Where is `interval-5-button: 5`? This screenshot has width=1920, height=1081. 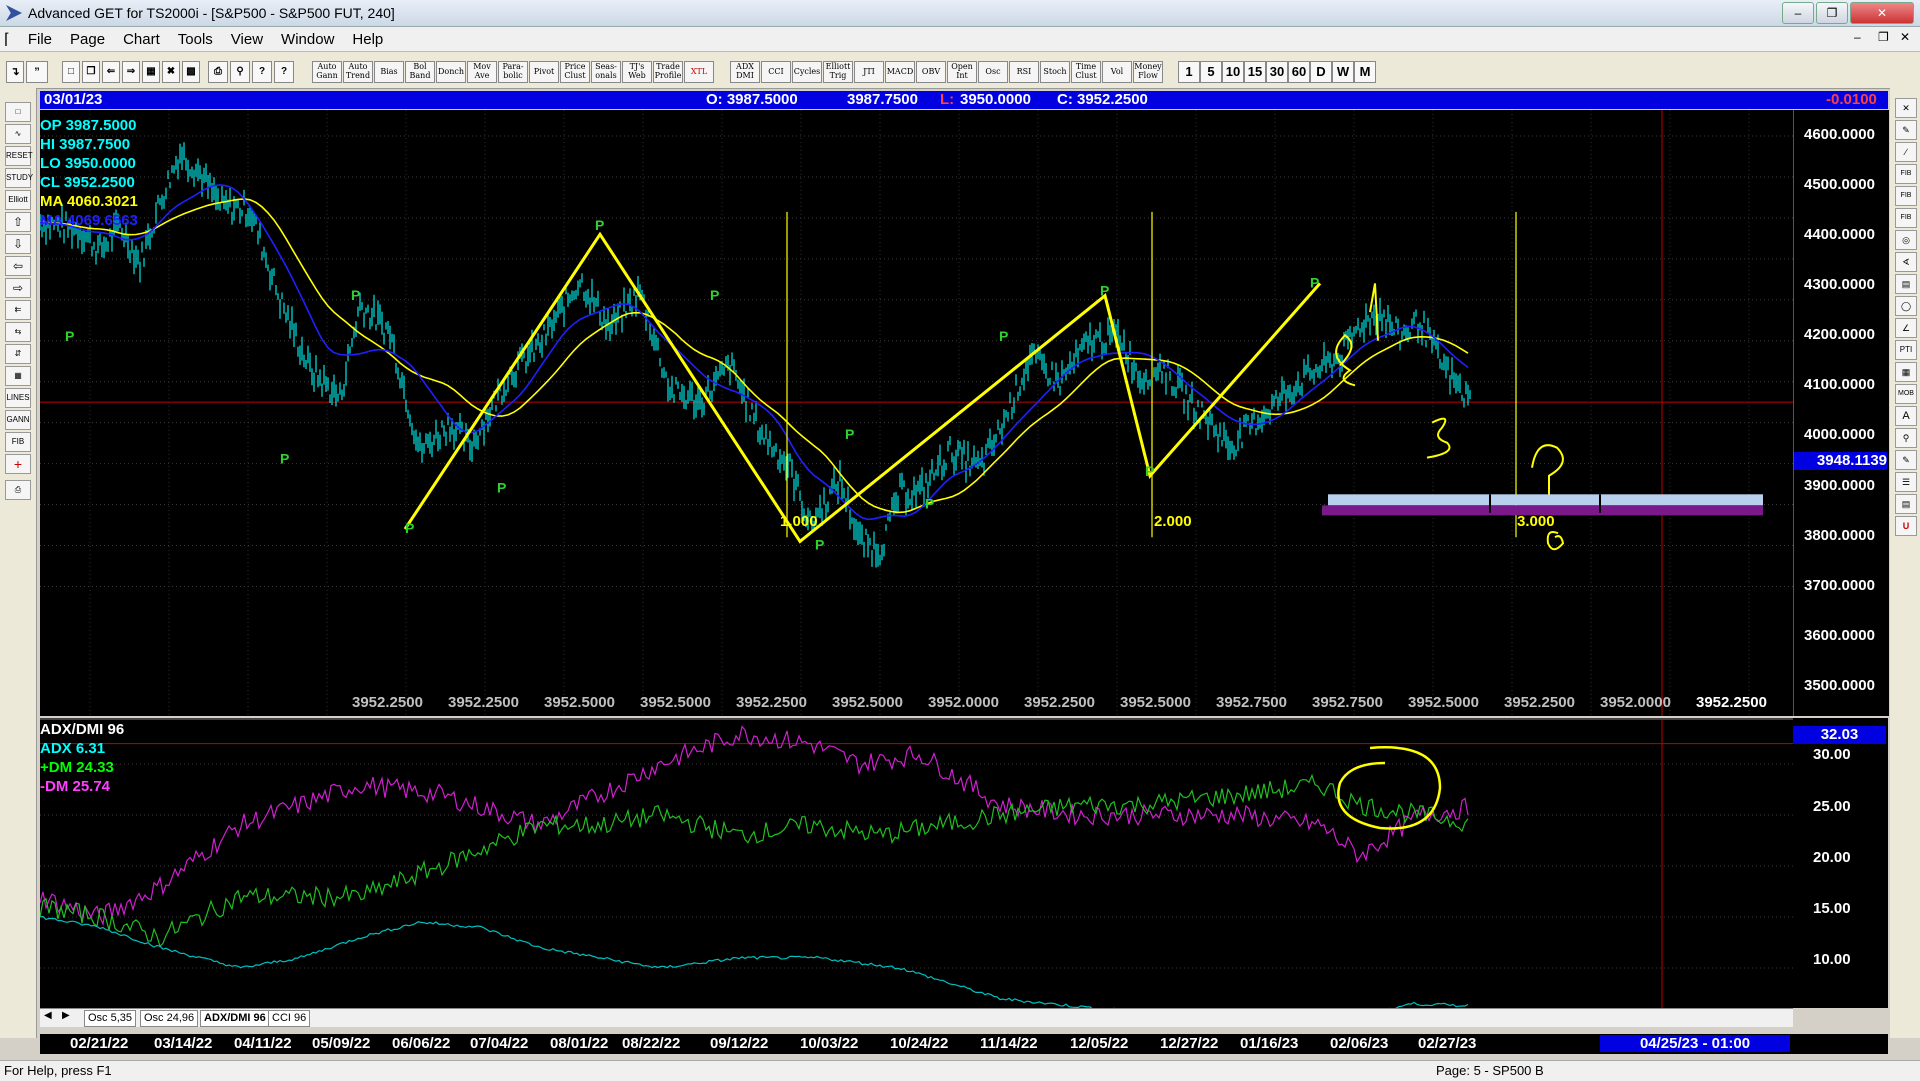 interval-5-button: 5 is located at coordinates (1211, 72).